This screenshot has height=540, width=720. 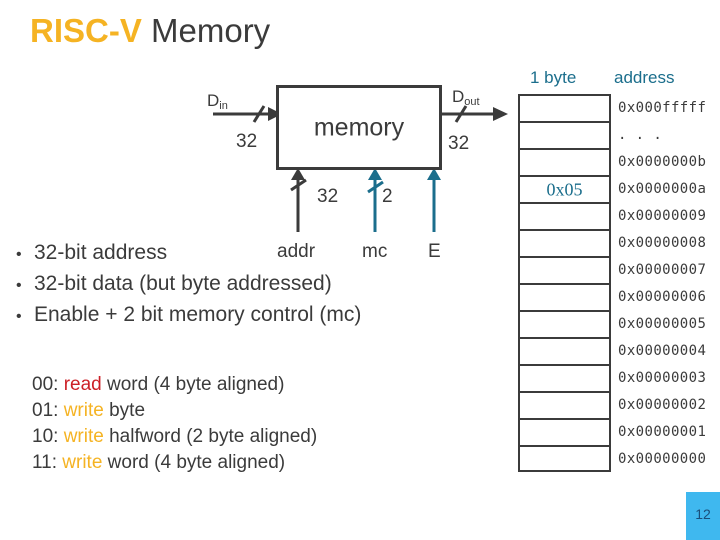 I want to click on column-header-address: address, so click(x=644, y=77).